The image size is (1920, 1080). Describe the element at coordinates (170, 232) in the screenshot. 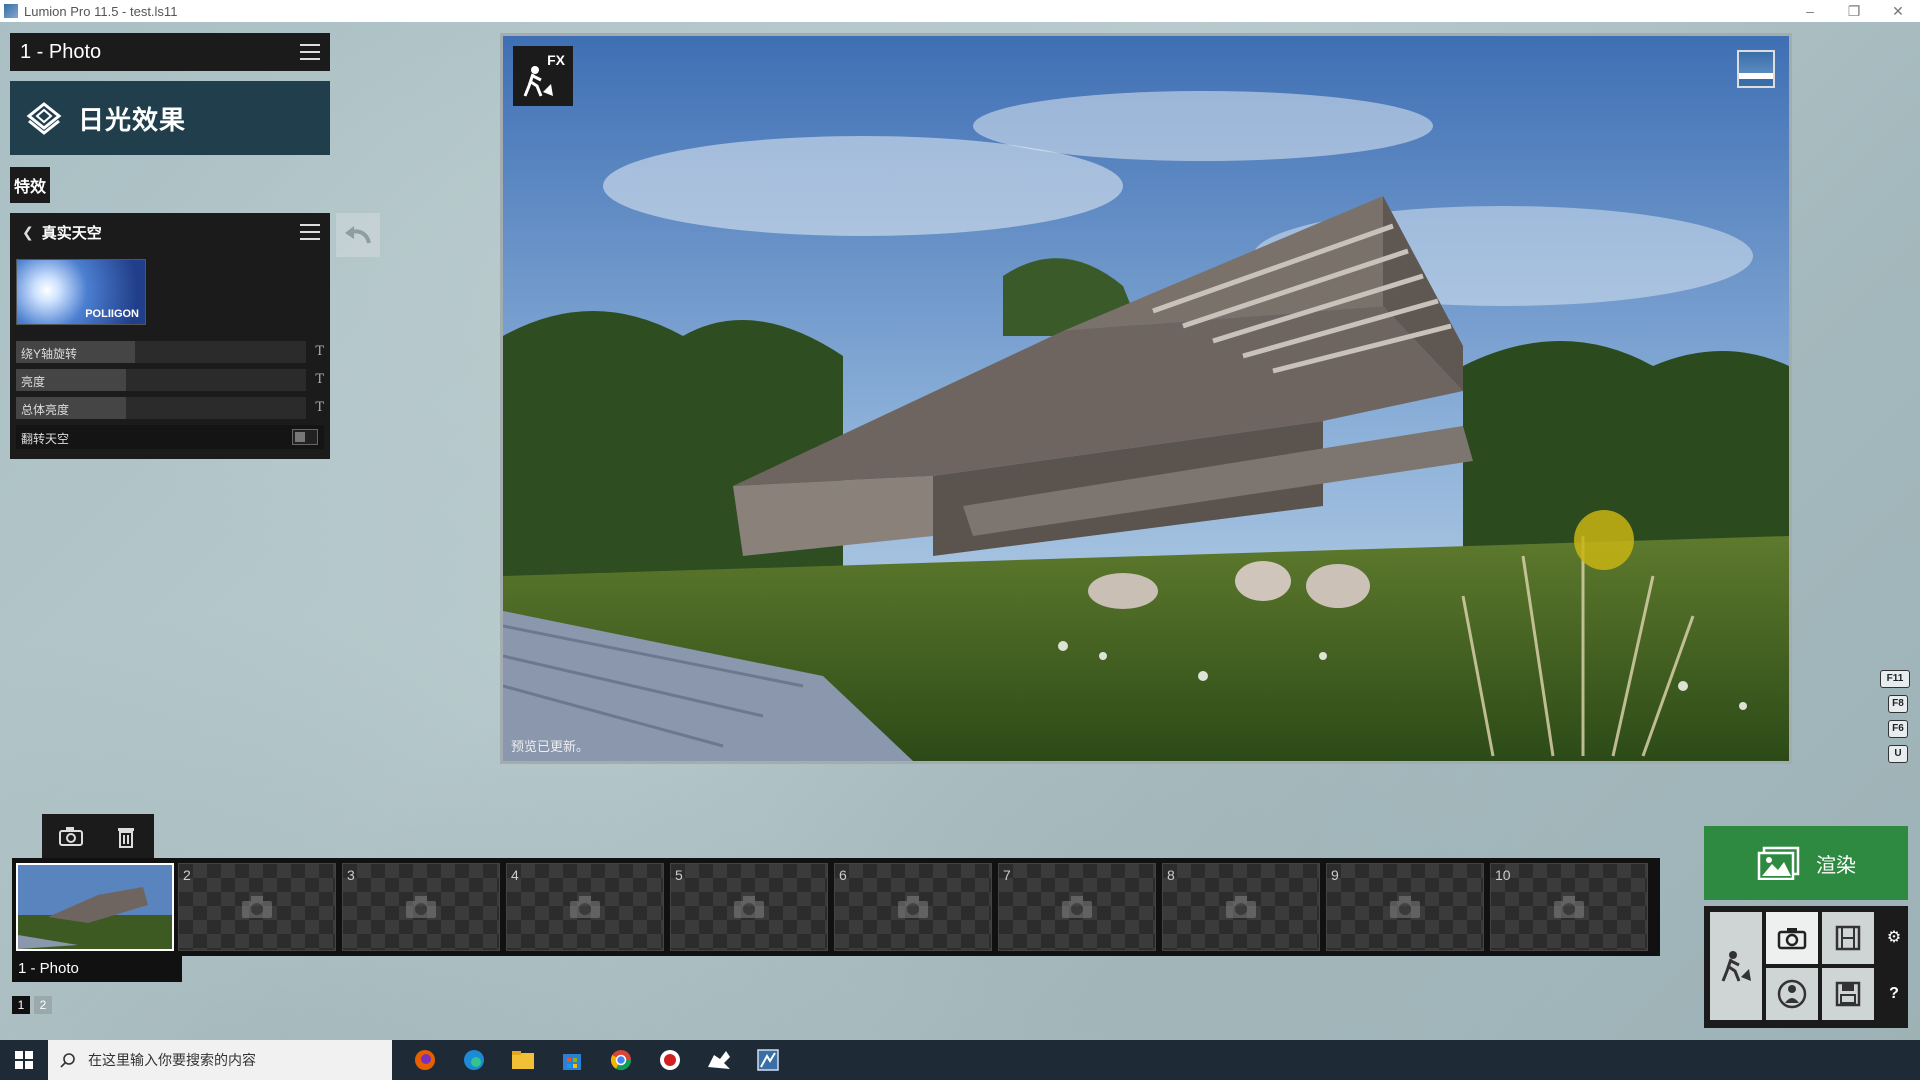

I see `sky-panel-header: ❮ 真实天空` at that location.